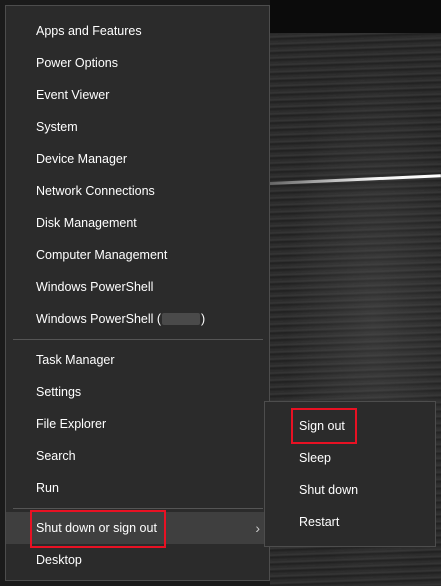  Describe the element at coordinates (137, 159) in the screenshot. I see `menu-item-device-manager: Device Manager` at that location.